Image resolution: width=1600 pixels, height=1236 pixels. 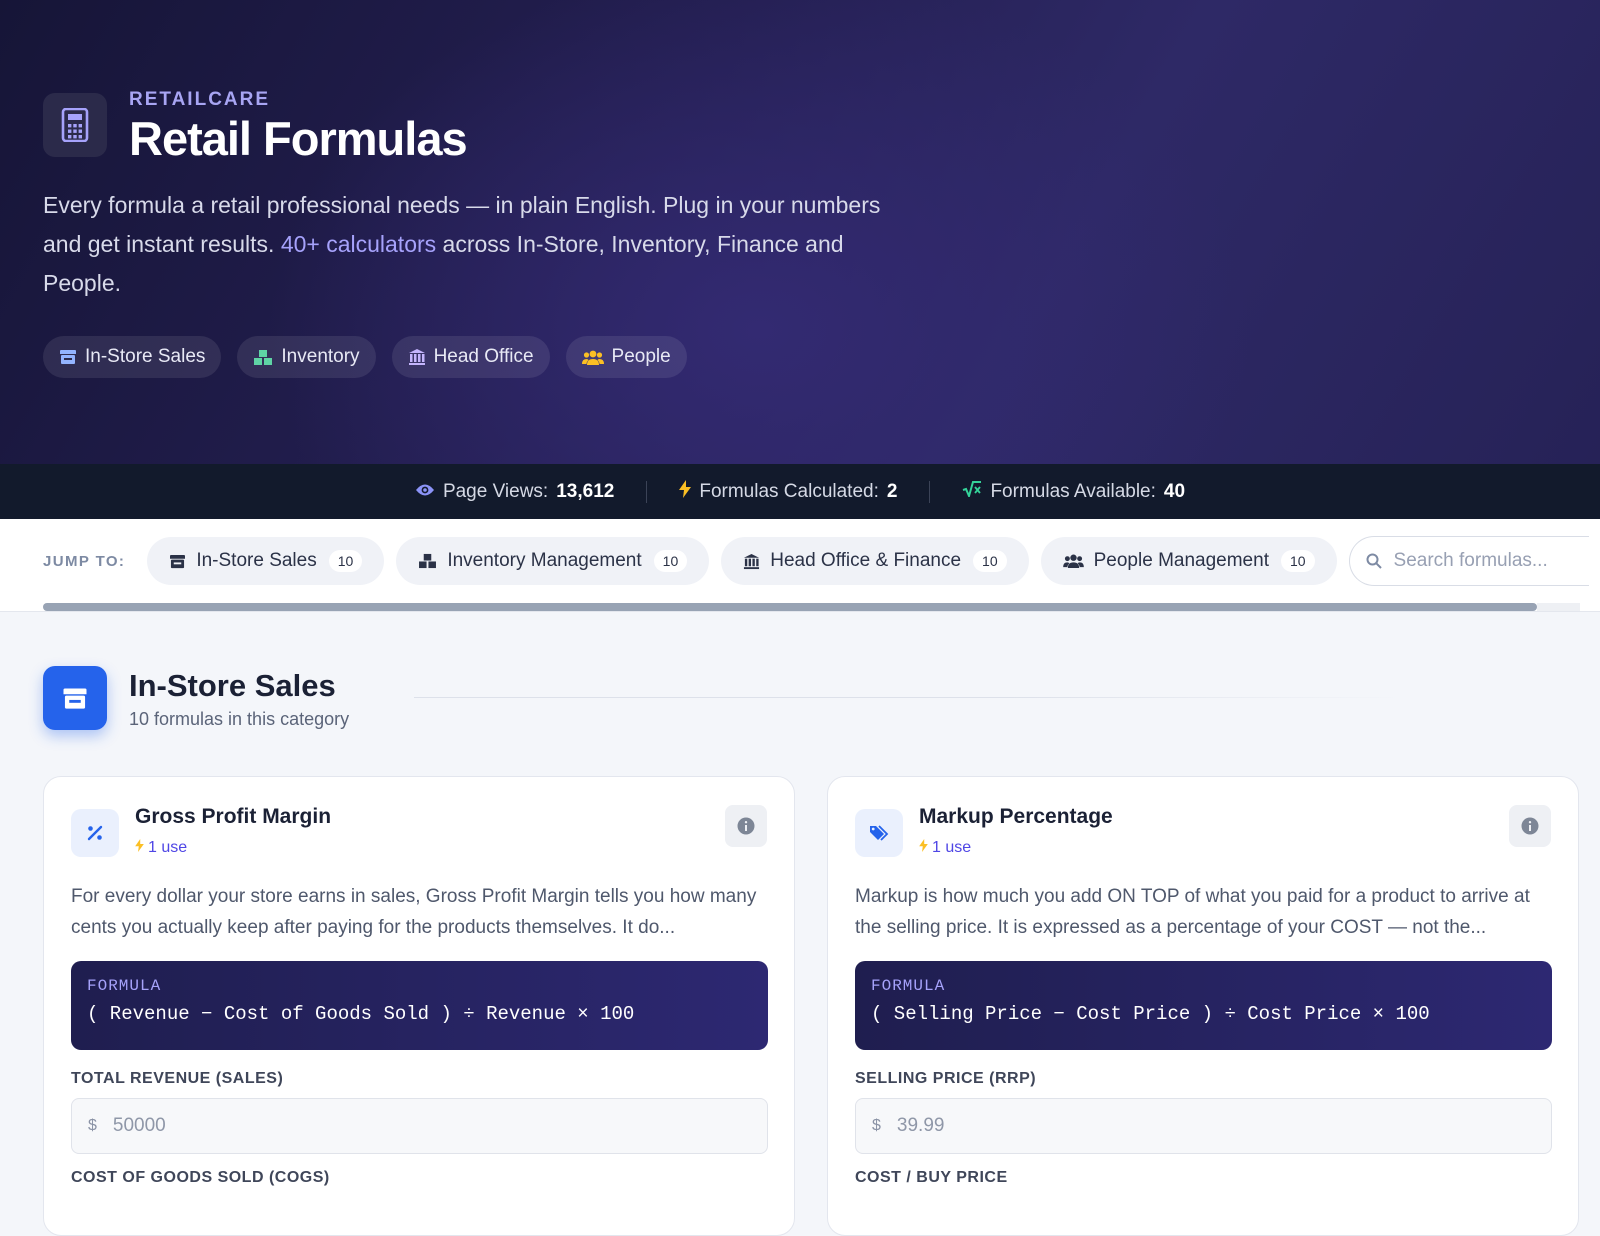 I want to click on hero-pill-head-office: Head Office, so click(x=470, y=357).